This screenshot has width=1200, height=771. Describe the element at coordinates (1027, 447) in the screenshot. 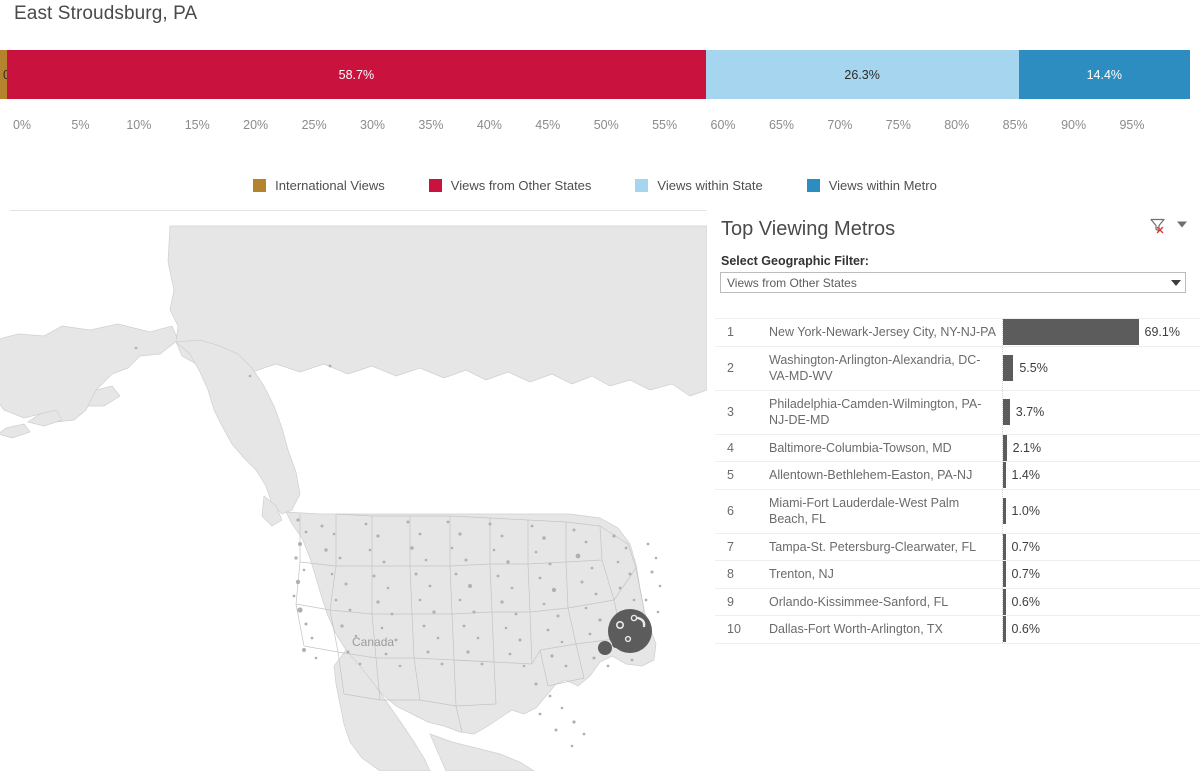

I see `row-value-label: 2.1%` at that location.